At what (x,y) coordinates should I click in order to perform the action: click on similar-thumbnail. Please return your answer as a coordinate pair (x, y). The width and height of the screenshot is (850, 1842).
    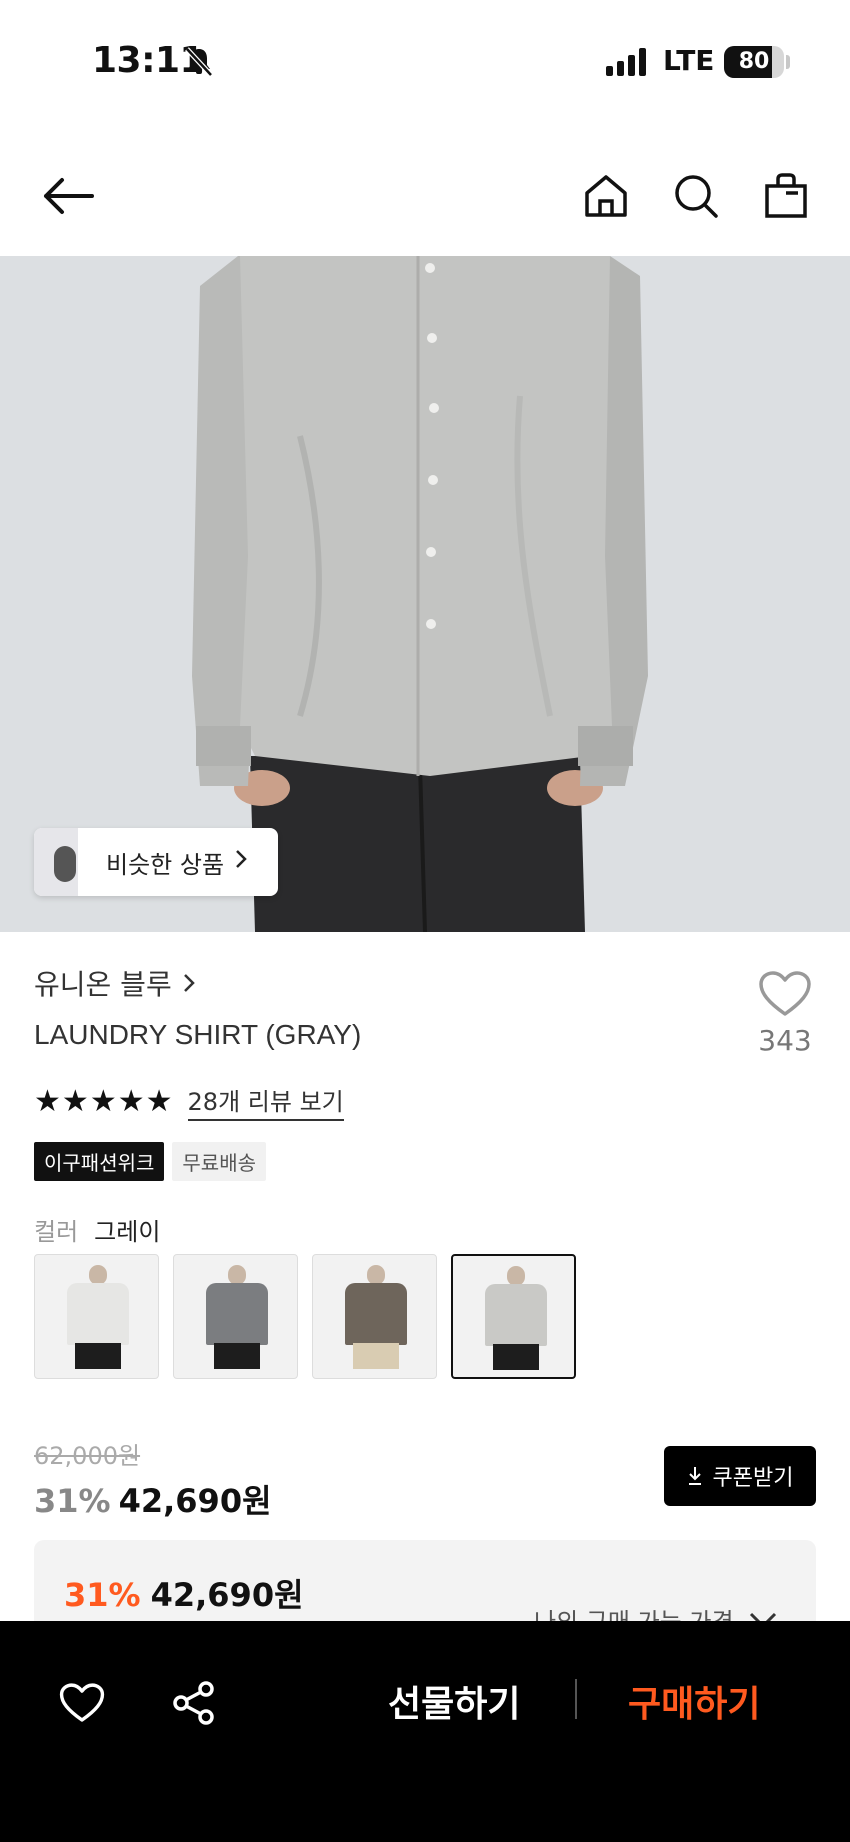
    Looking at the image, I should click on (56, 862).